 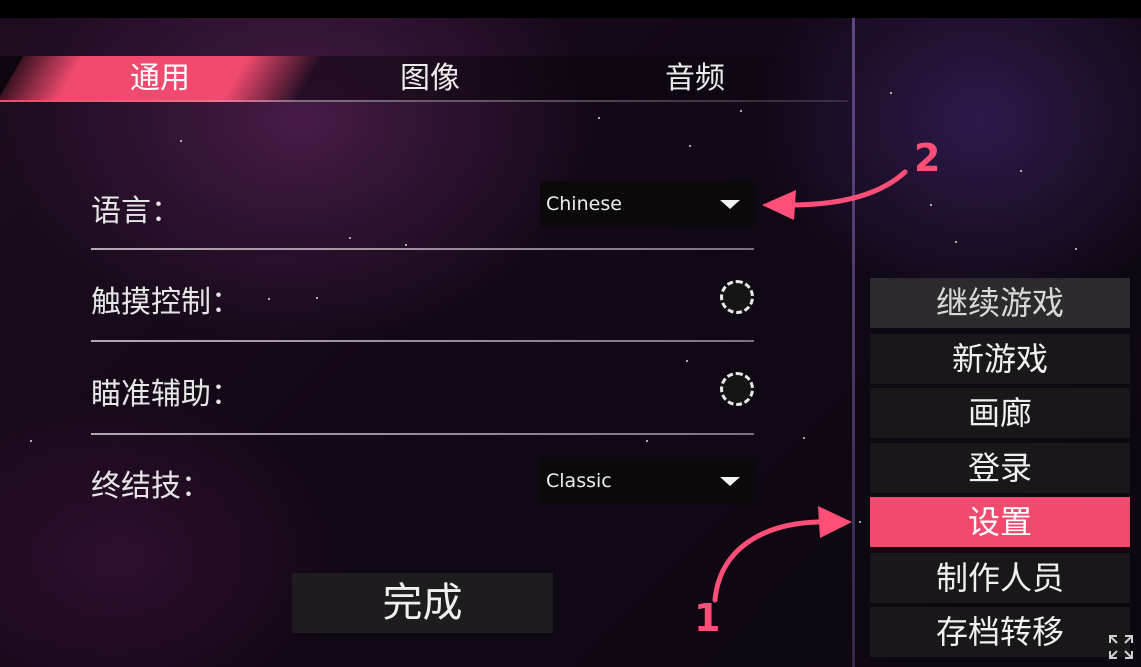 What do you see at coordinates (136, 211) in the screenshot?
I see `language-label: 语言：` at bounding box center [136, 211].